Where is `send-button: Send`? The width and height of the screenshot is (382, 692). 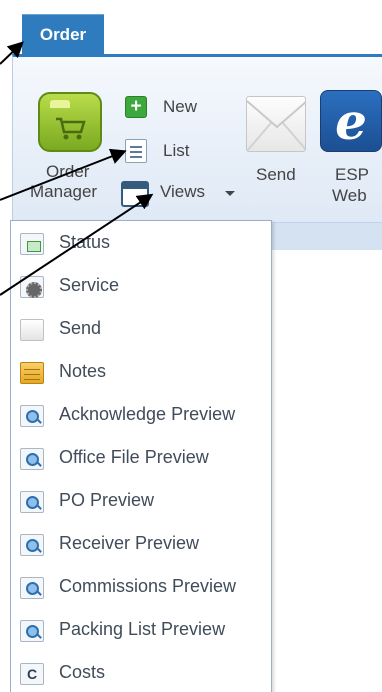 send-button: Send is located at coordinates (276, 175).